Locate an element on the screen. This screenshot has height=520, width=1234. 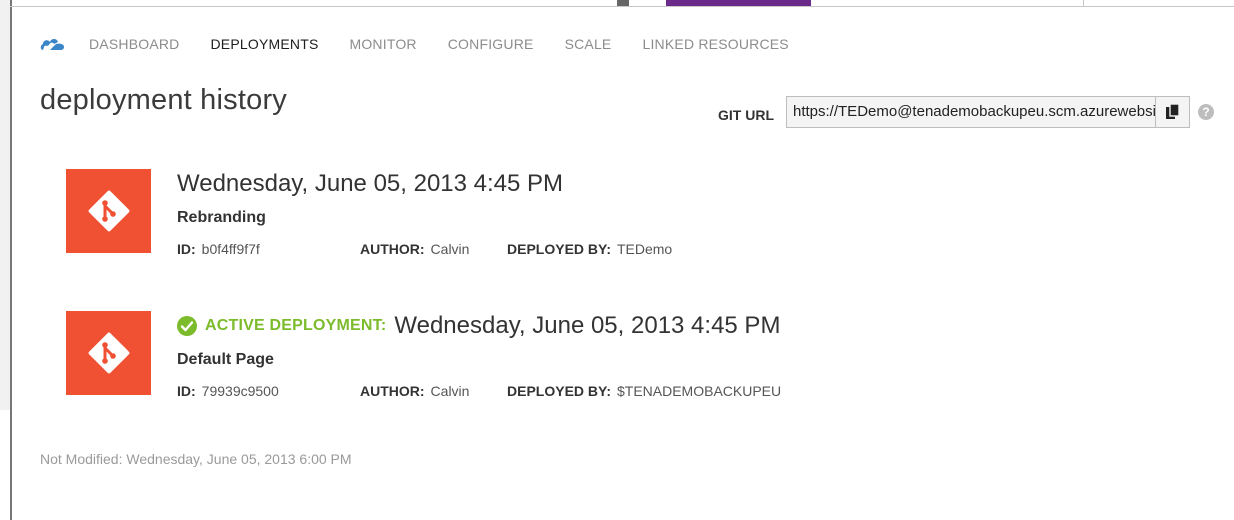
help-icon: ? is located at coordinates (1206, 112).